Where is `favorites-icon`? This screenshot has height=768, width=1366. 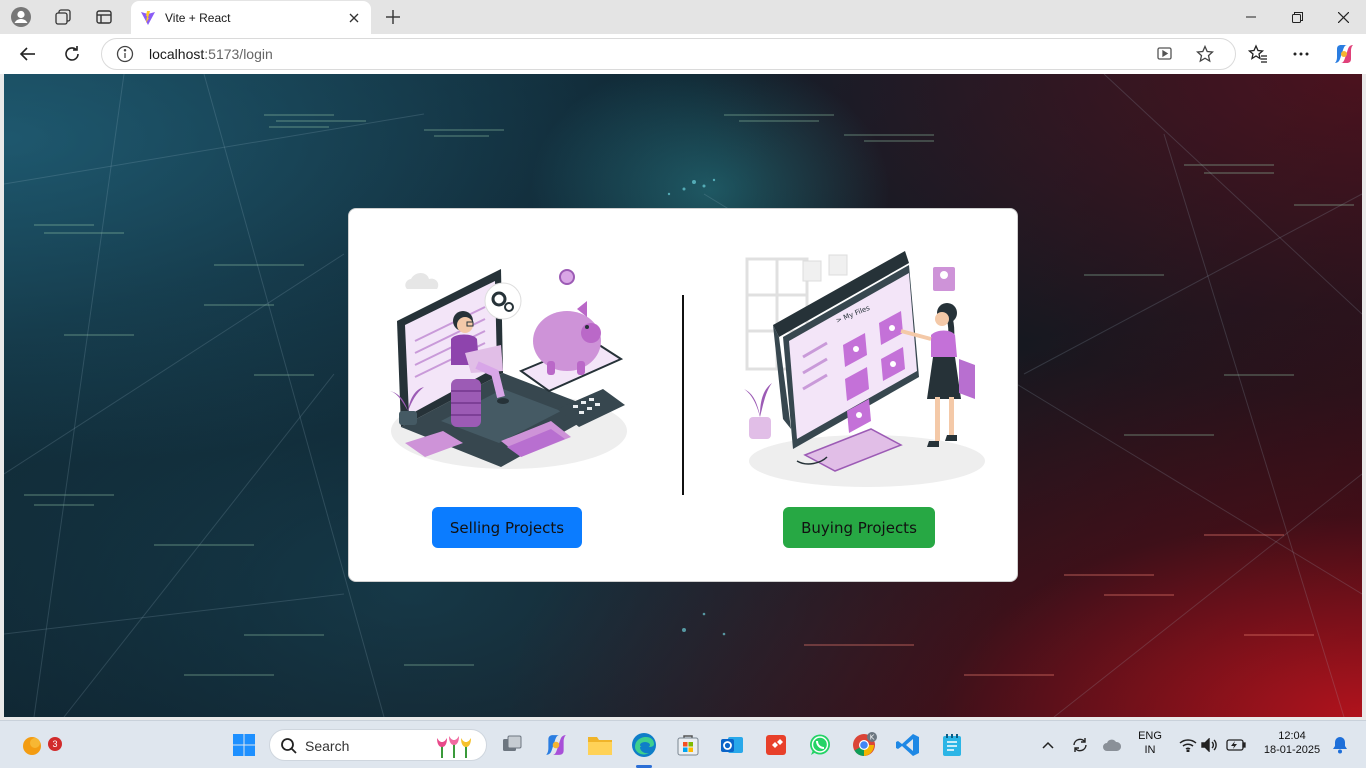
favorites-icon is located at coordinates (1258, 54).